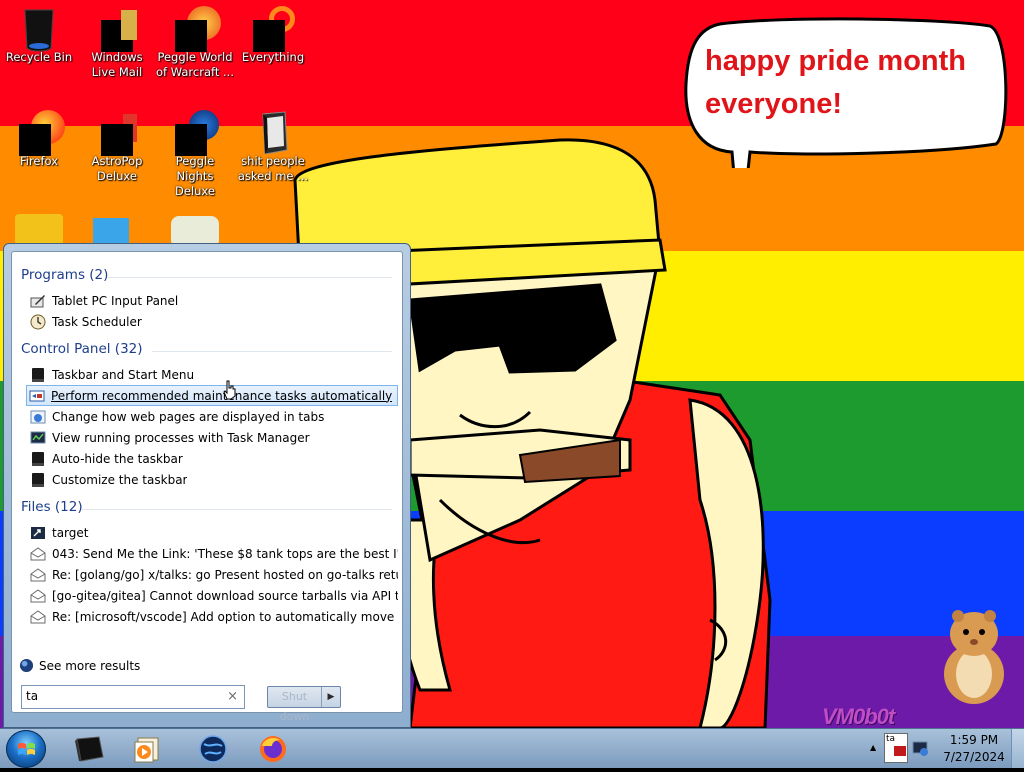  I want to click on shutdown-options-arrow-icon: ▶, so click(331, 697).